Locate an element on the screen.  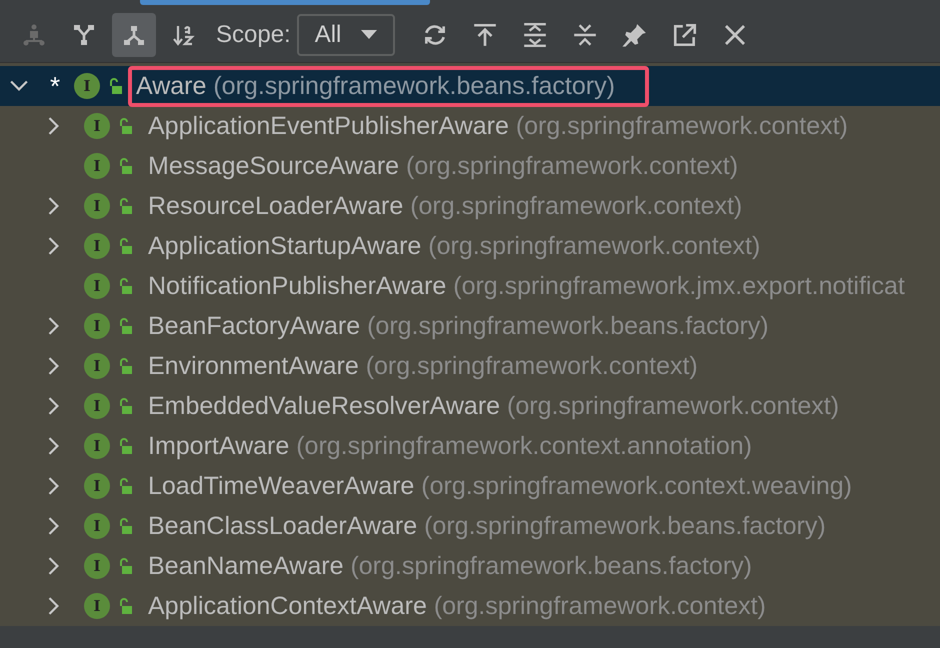
tree-row: I ApplicationContextAware (org.springframework.context) is located at coordinates (470, 606).